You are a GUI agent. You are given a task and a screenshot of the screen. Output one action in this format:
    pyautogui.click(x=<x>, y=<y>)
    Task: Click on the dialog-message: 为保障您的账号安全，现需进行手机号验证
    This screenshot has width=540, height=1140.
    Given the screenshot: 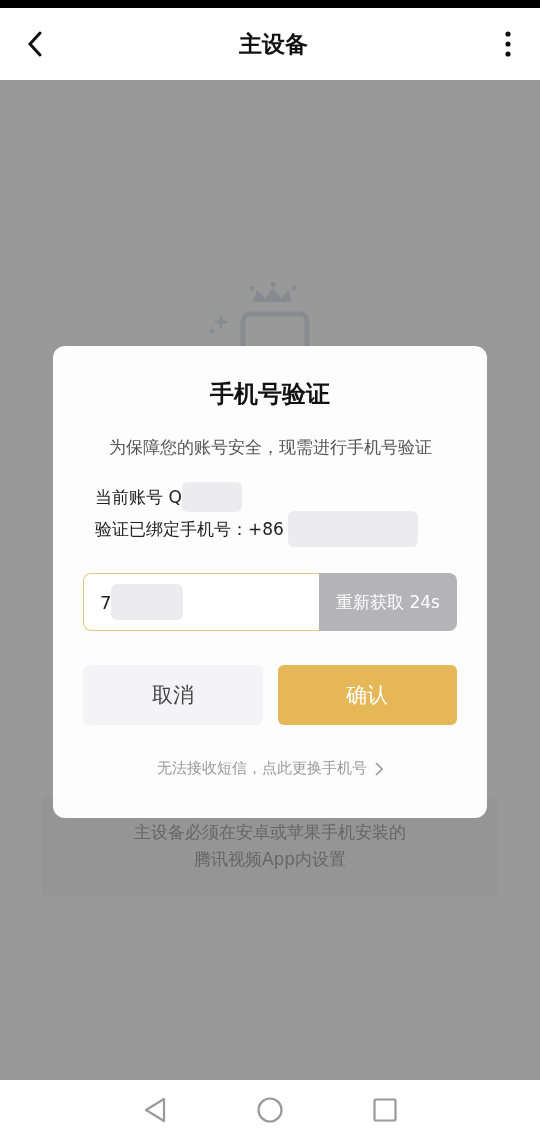 What is the action you would take?
    pyautogui.click(x=270, y=447)
    